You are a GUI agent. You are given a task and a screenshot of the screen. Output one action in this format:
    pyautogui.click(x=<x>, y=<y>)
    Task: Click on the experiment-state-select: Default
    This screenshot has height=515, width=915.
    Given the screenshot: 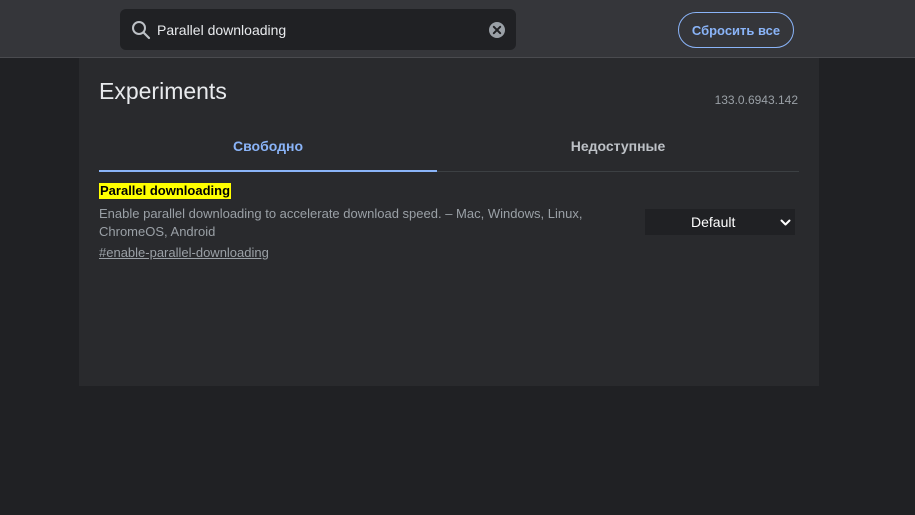 What is the action you would take?
    pyautogui.click(x=720, y=222)
    